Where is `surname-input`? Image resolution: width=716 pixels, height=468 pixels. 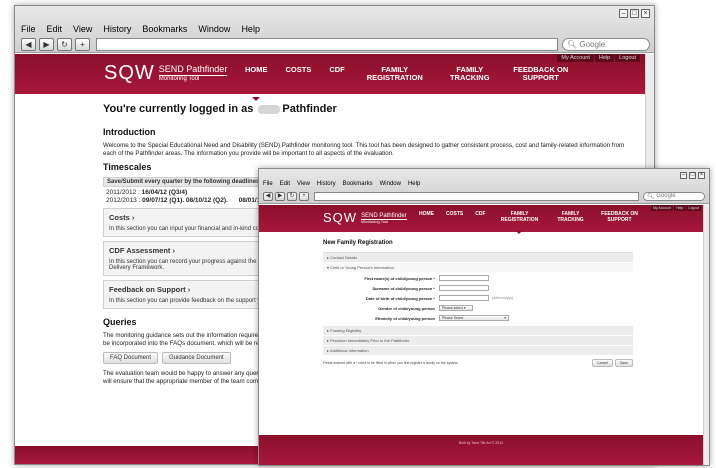
surname-input is located at coordinates (464, 288).